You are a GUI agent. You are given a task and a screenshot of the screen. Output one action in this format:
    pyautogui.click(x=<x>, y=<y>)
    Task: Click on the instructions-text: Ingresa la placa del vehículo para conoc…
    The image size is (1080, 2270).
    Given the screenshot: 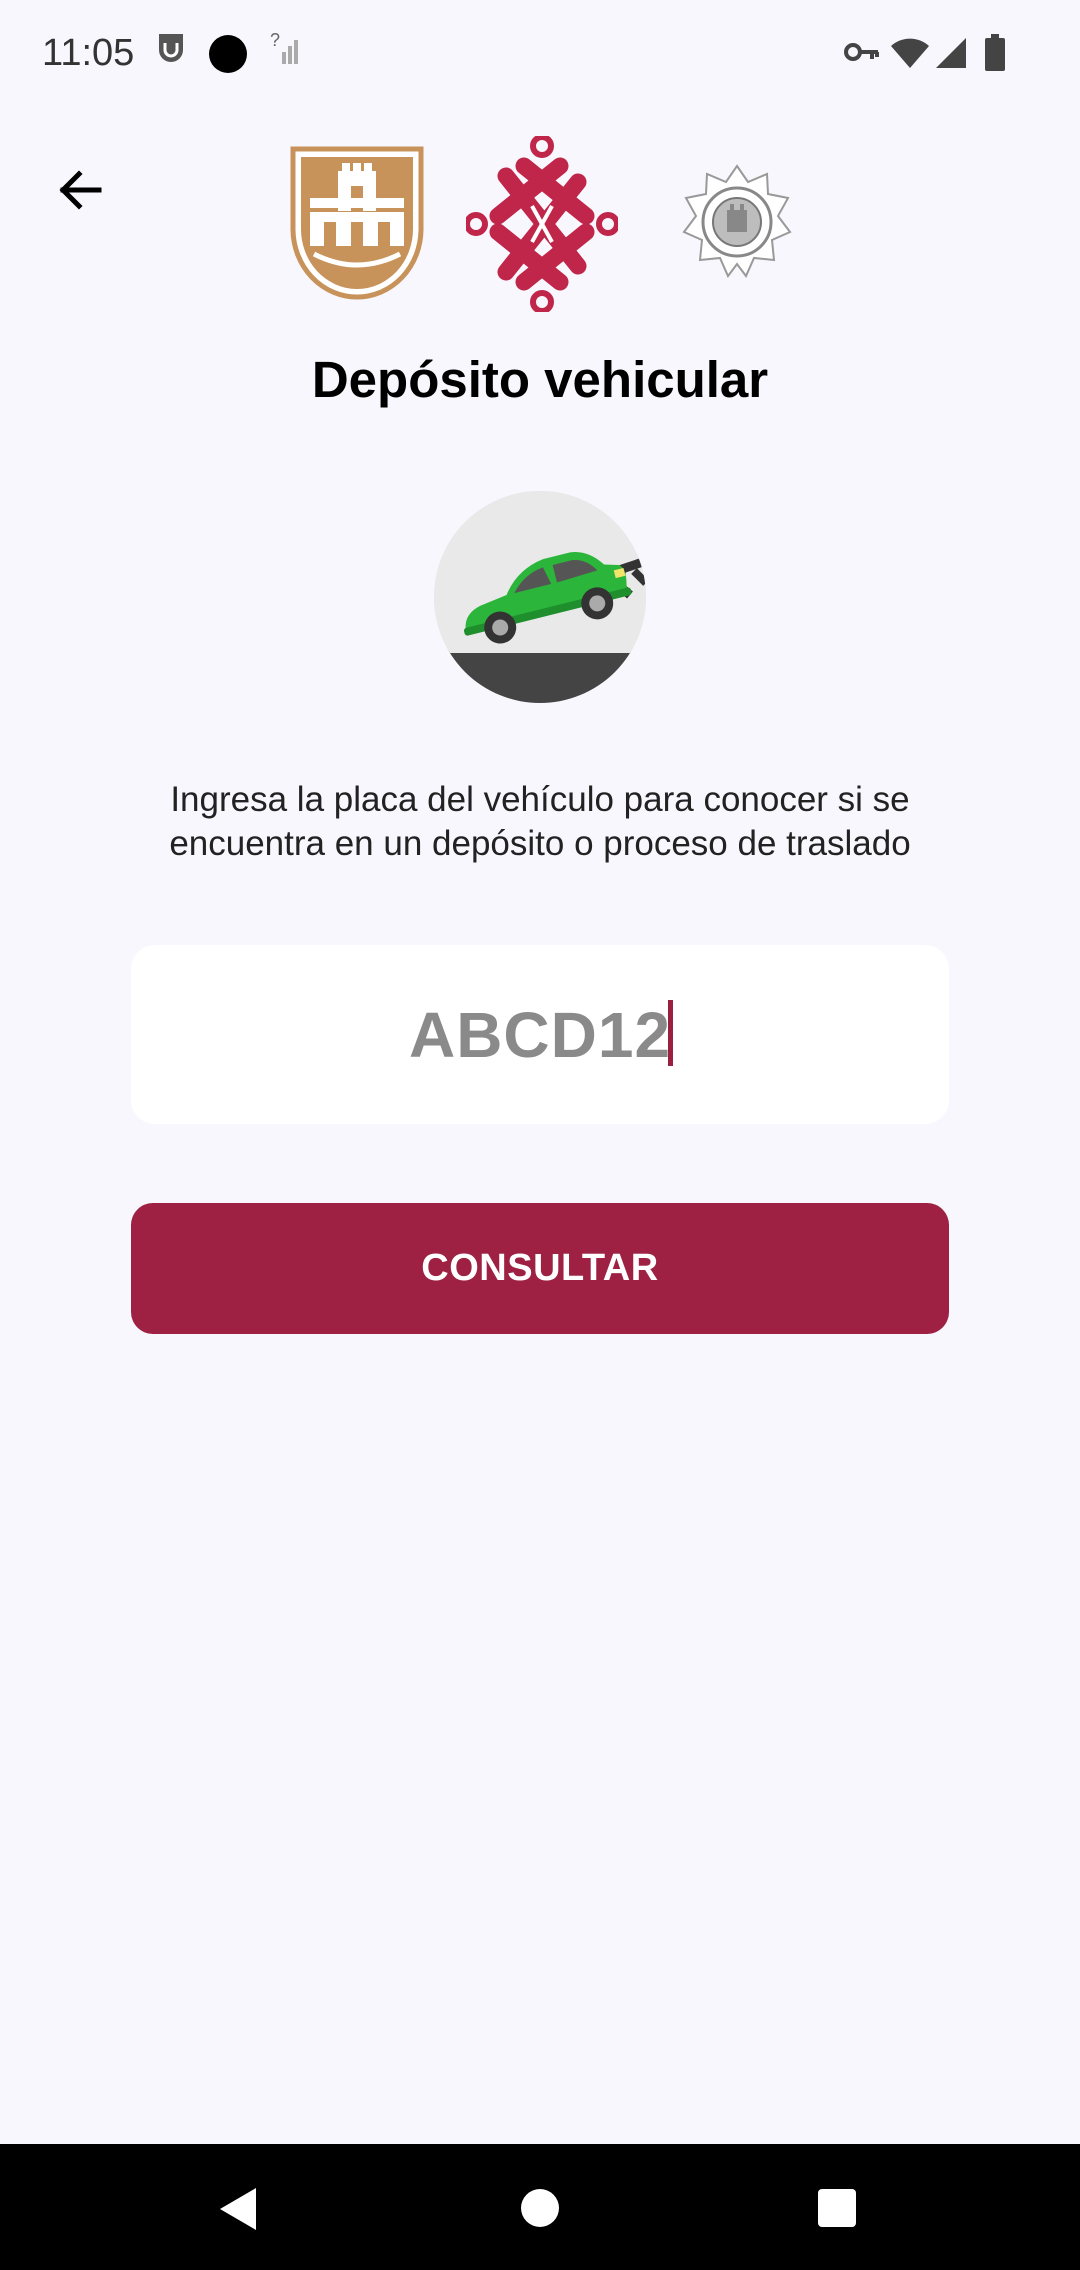 What is the action you would take?
    pyautogui.click(x=540, y=821)
    